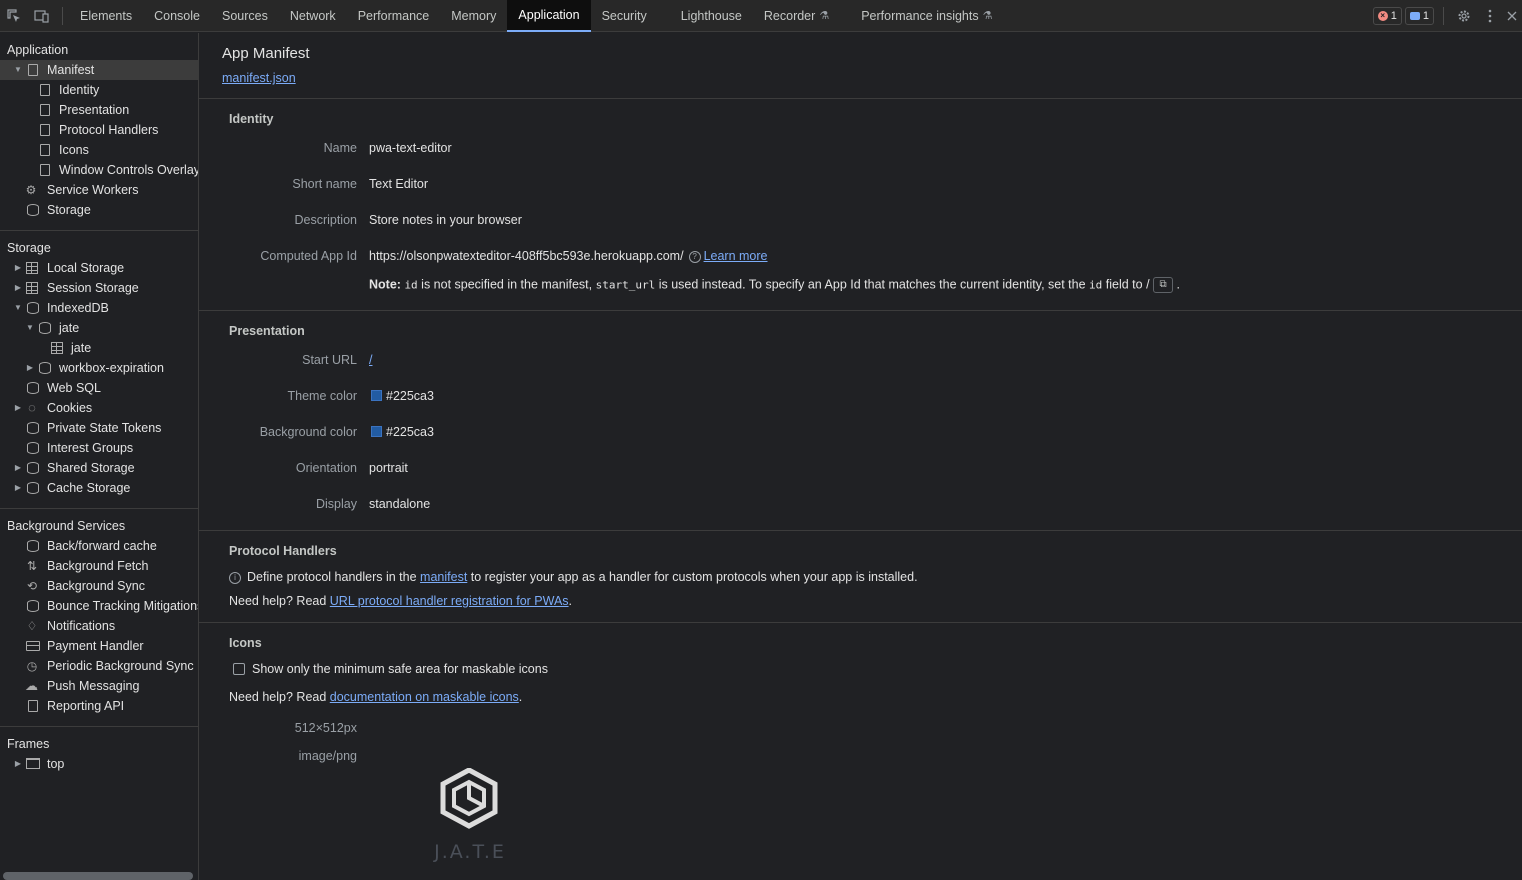 The image size is (1522, 880). Describe the element at coordinates (99, 764) in the screenshot. I see `sidebar-item-frame-top: ▶ top` at that location.